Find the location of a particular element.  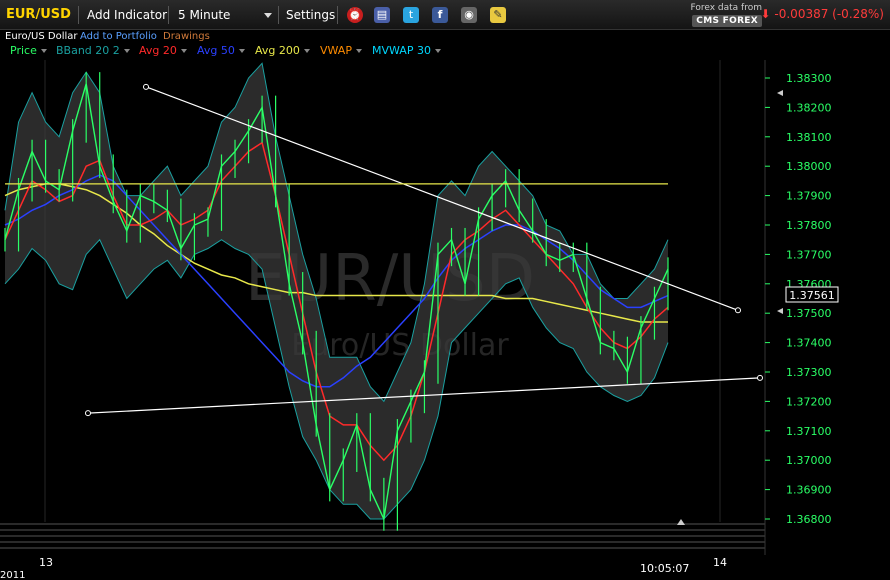

price-pointer-icon is located at coordinates (780, 311).